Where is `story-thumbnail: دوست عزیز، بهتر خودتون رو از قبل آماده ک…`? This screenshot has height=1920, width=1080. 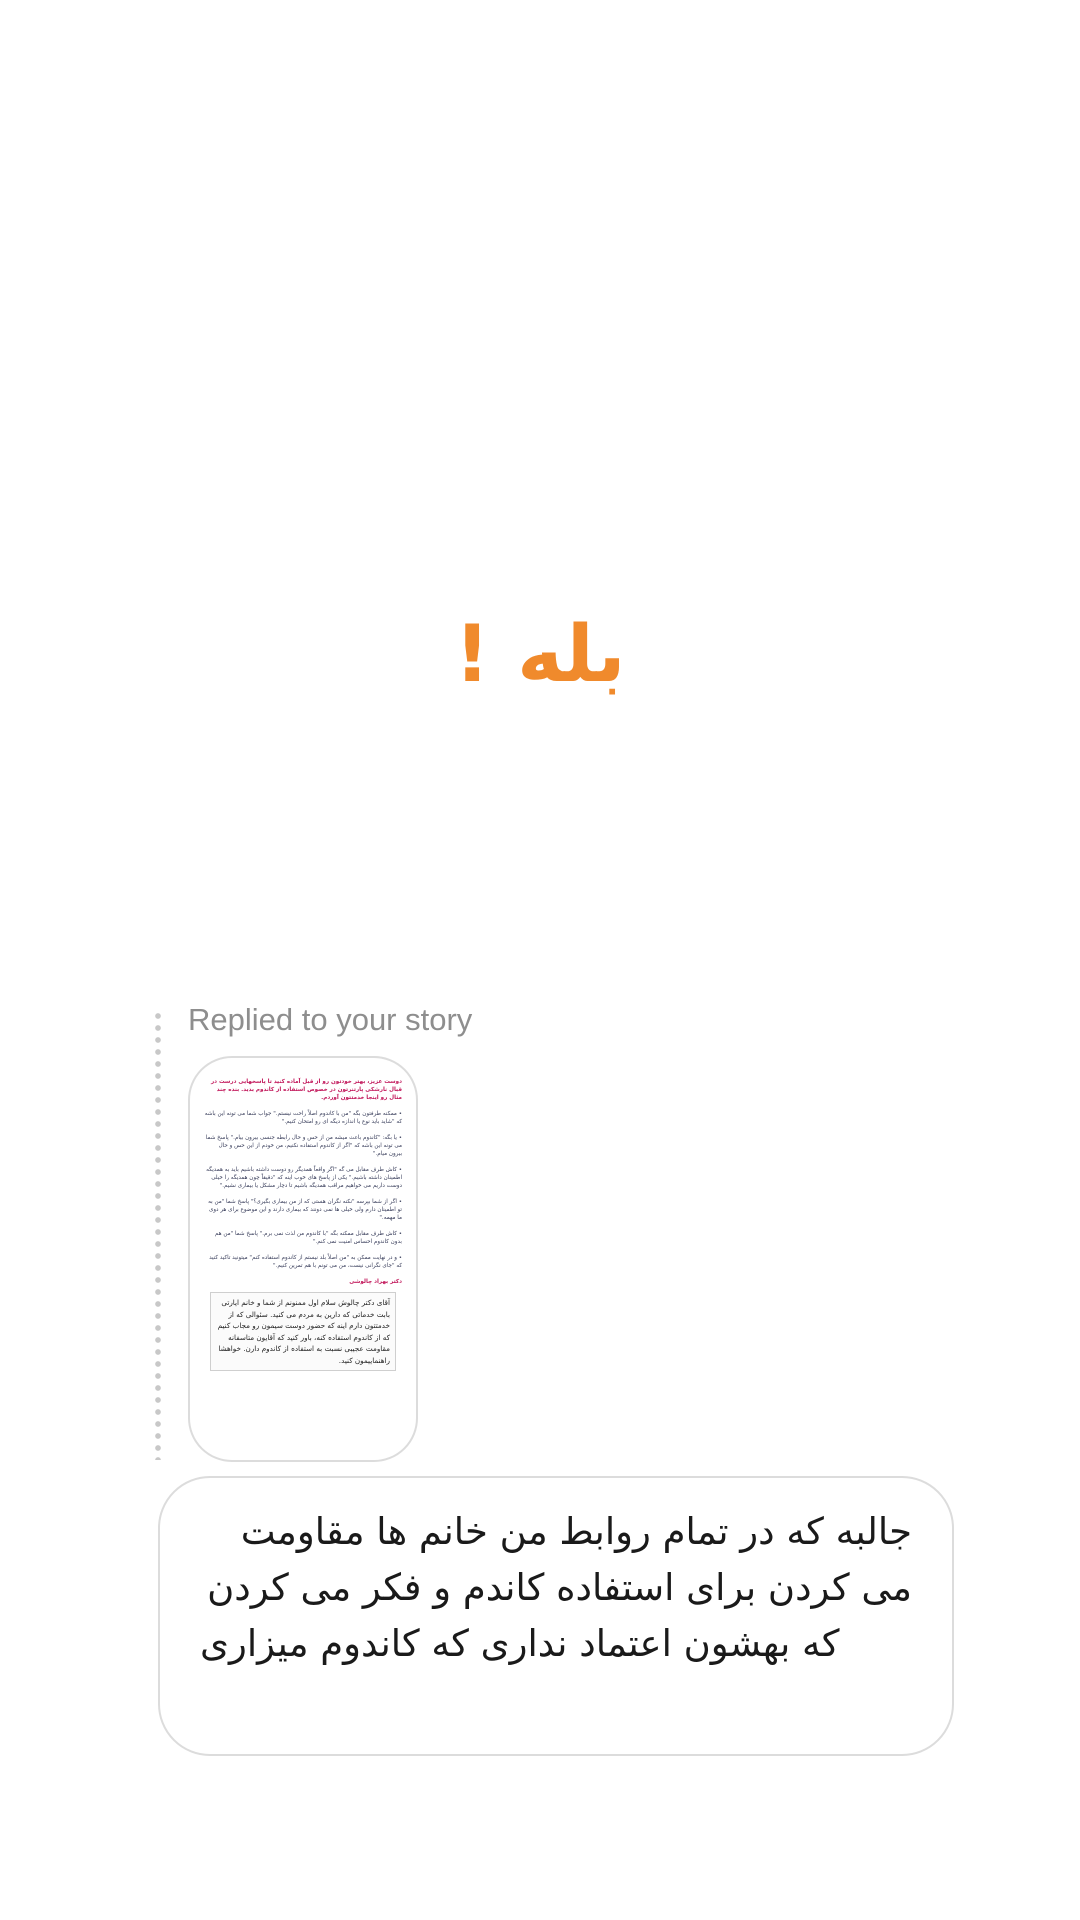 story-thumbnail: دوست عزیز، بهتر خودتون رو از قبل آماده ک… is located at coordinates (303, 1259).